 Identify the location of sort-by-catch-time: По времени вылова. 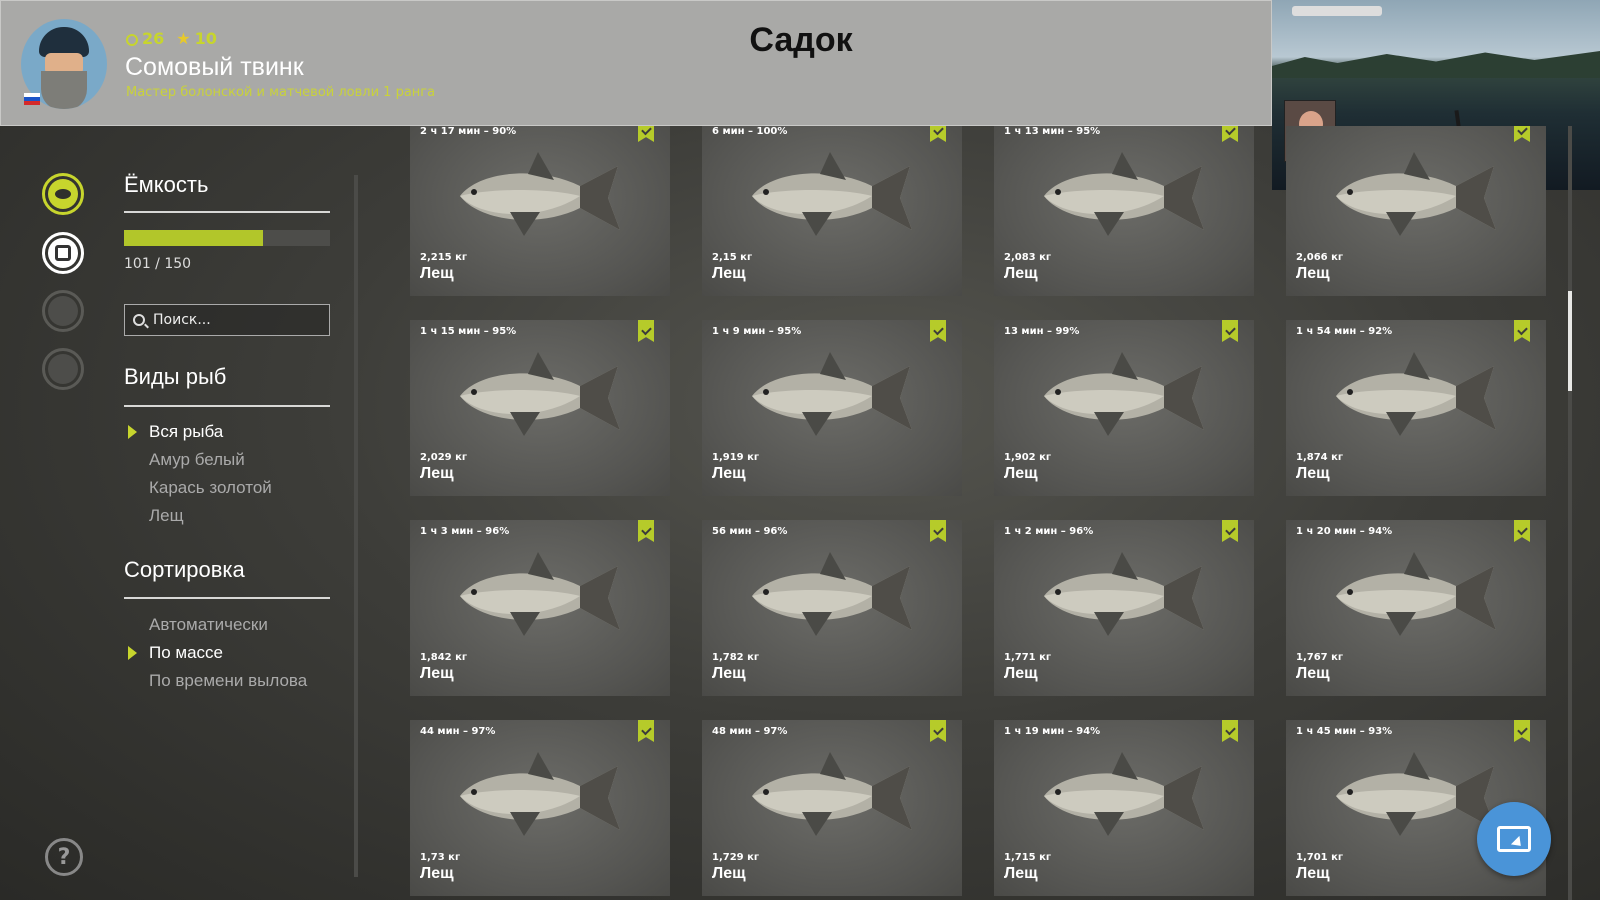
(228, 681).